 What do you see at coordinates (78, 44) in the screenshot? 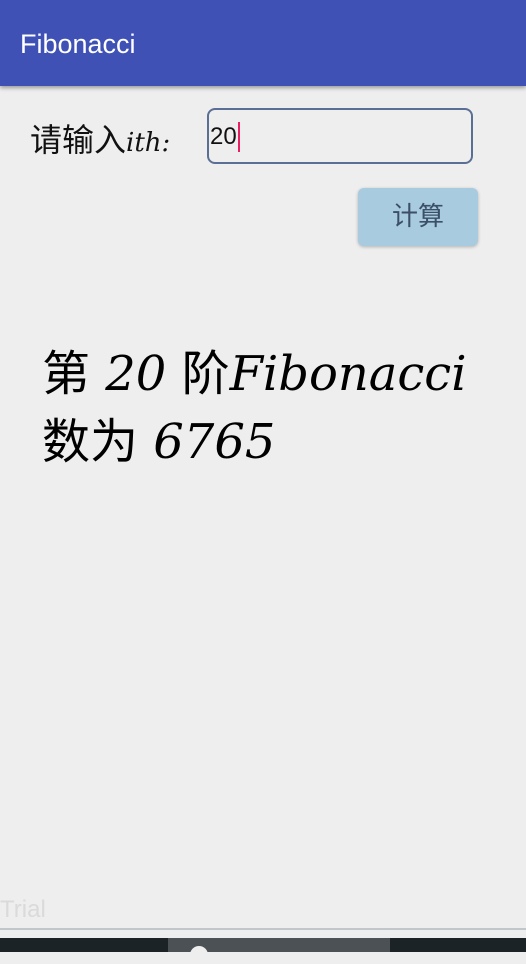
I see `app-title: Fibonacci` at bounding box center [78, 44].